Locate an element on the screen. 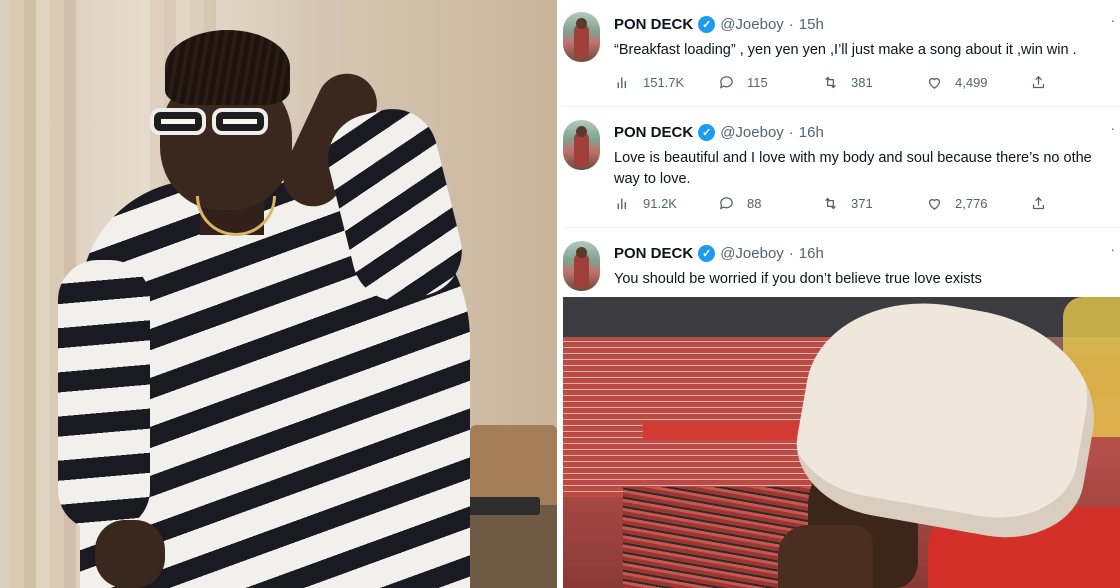 This screenshot has width=1120, height=588. retweet-button: 371 is located at coordinates (874, 203).